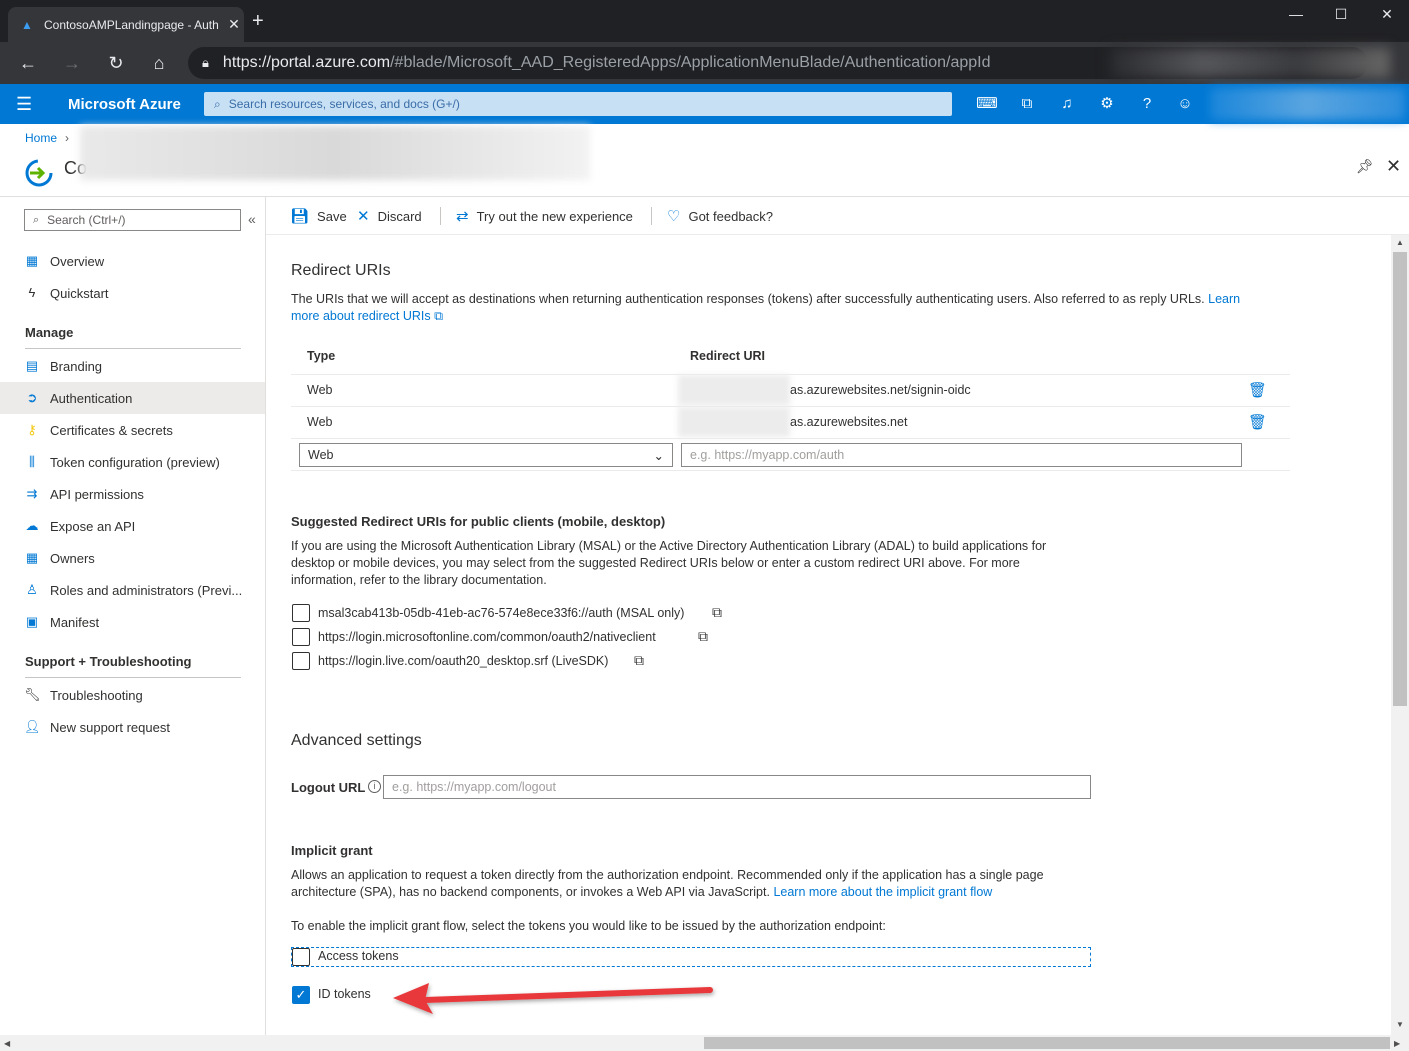 This screenshot has width=1409, height=1051. I want to click on save-label: Save, so click(332, 216).